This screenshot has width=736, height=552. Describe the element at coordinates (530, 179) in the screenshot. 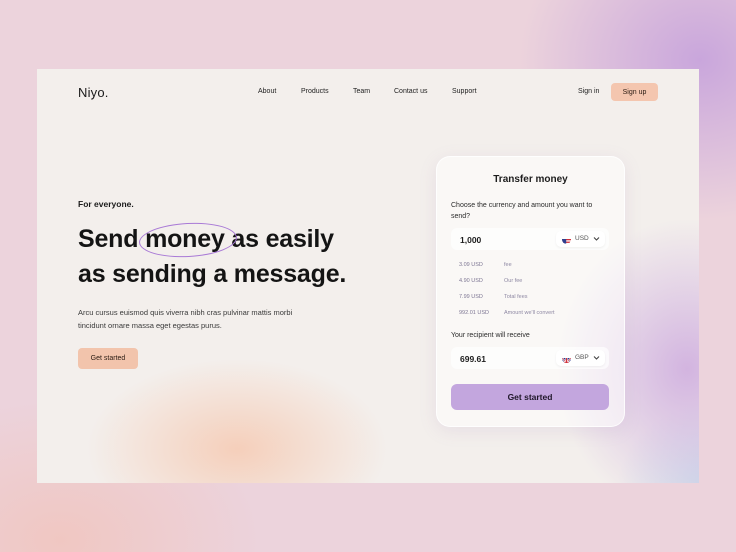

I see `transfer-title: Transfer money` at that location.